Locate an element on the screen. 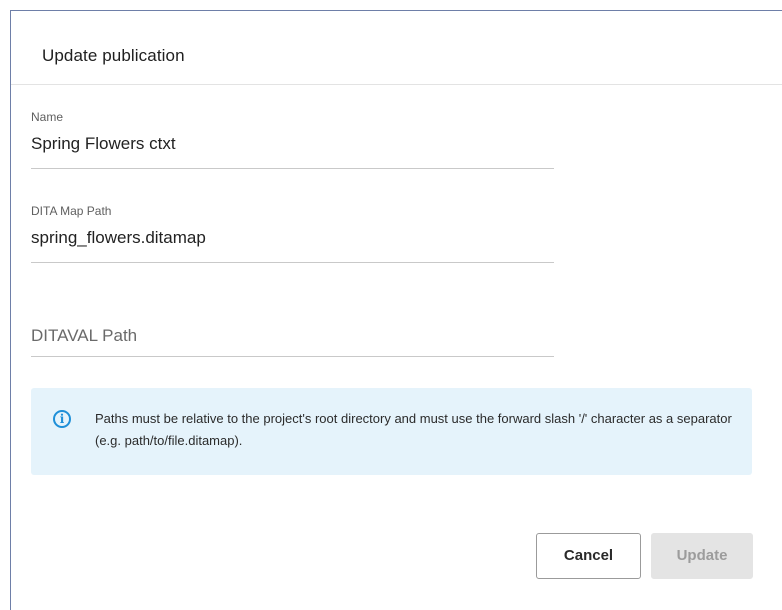 The image size is (782, 610). cancel-button: Cancel is located at coordinates (588, 556).